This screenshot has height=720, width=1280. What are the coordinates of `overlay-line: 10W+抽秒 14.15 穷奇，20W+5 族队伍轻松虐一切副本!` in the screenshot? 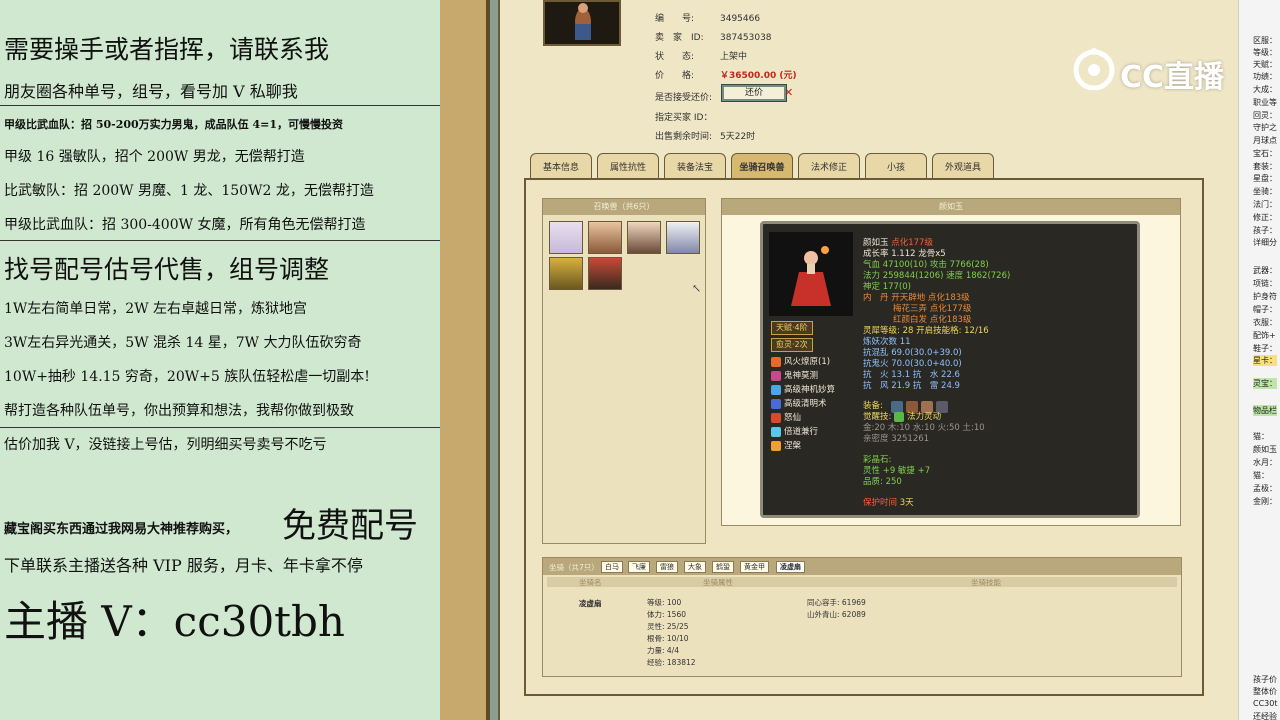 It's located at (187, 377).